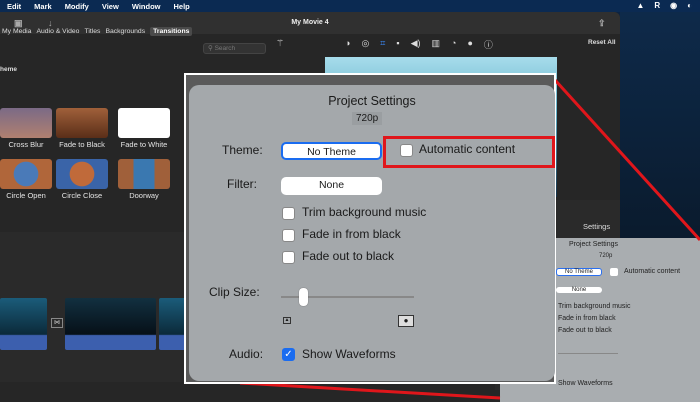 This screenshot has width=700, height=402. Describe the element at coordinates (242, 184) in the screenshot. I see `filter-label: Filter:` at that location.